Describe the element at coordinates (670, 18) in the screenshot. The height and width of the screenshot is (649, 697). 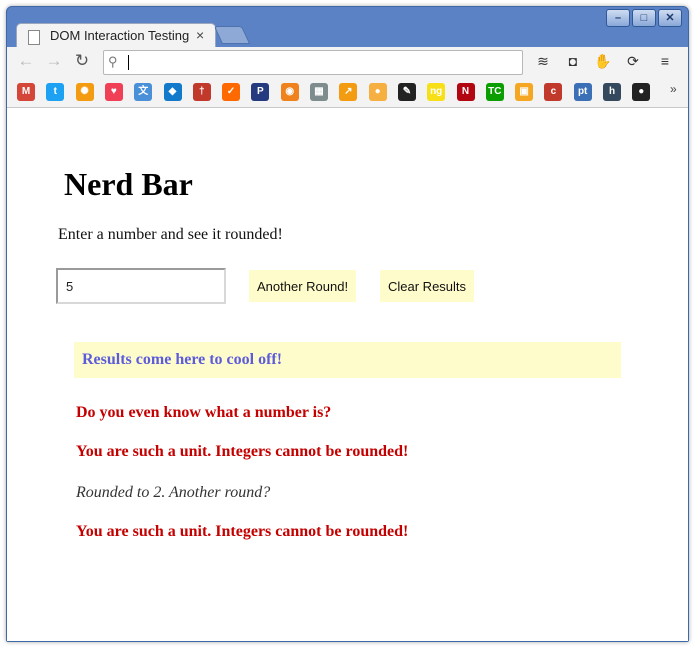
I see `close-window-button: ✕` at that location.